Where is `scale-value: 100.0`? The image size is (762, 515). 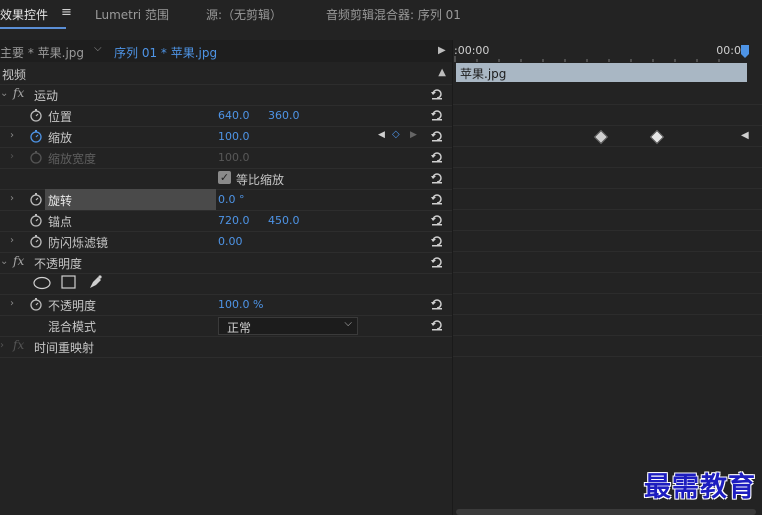 scale-value: 100.0 is located at coordinates (234, 136).